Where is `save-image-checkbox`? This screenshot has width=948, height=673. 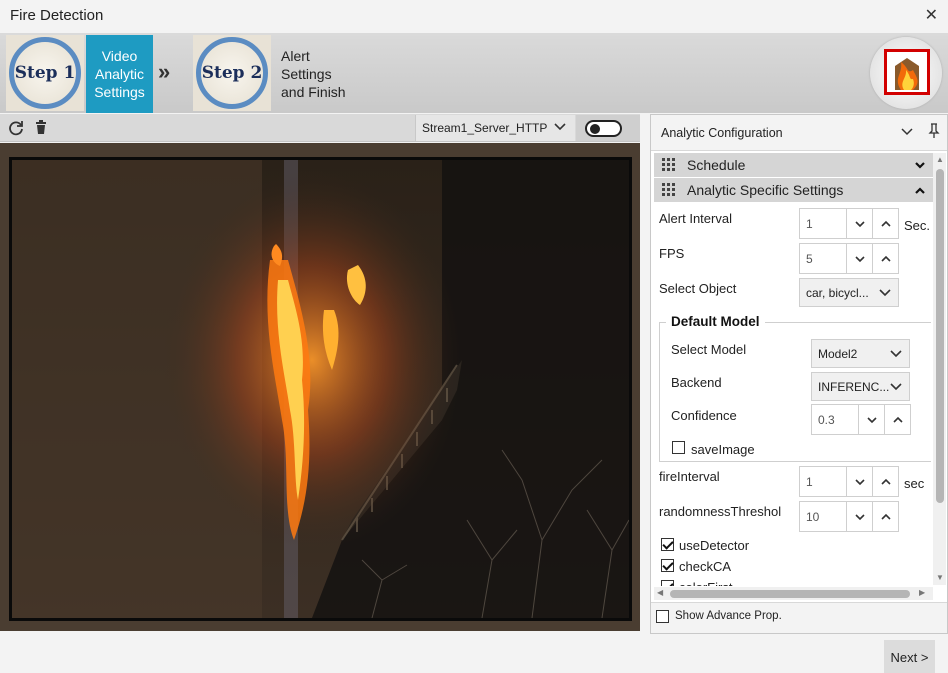 save-image-checkbox is located at coordinates (678, 447).